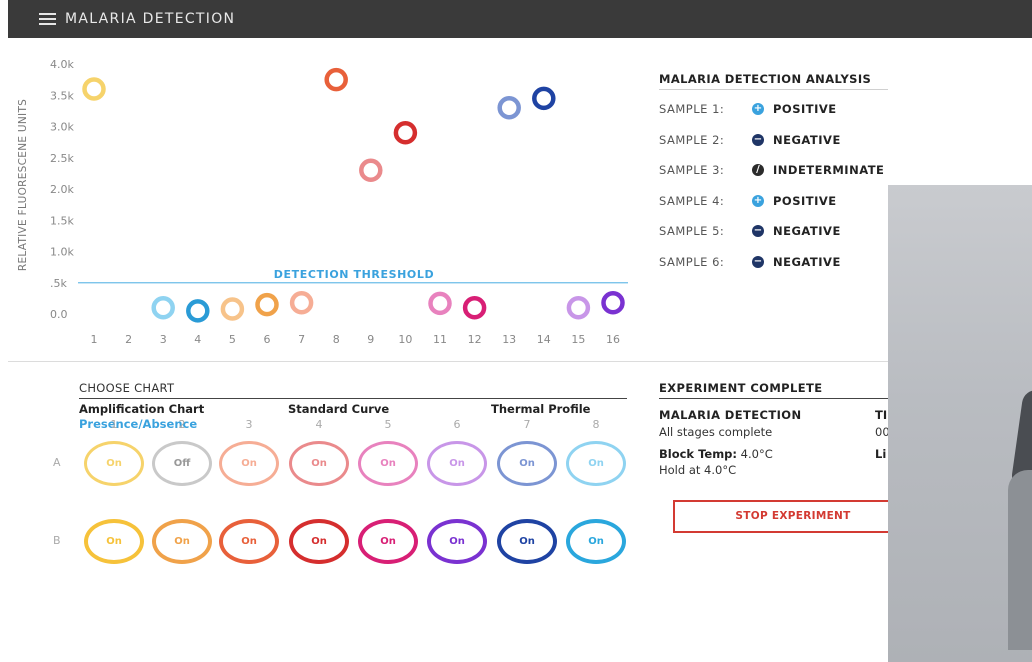  Describe the element at coordinates (62, 64) in the screenshot. I see `y-tick-label: 4.0k` at that location.